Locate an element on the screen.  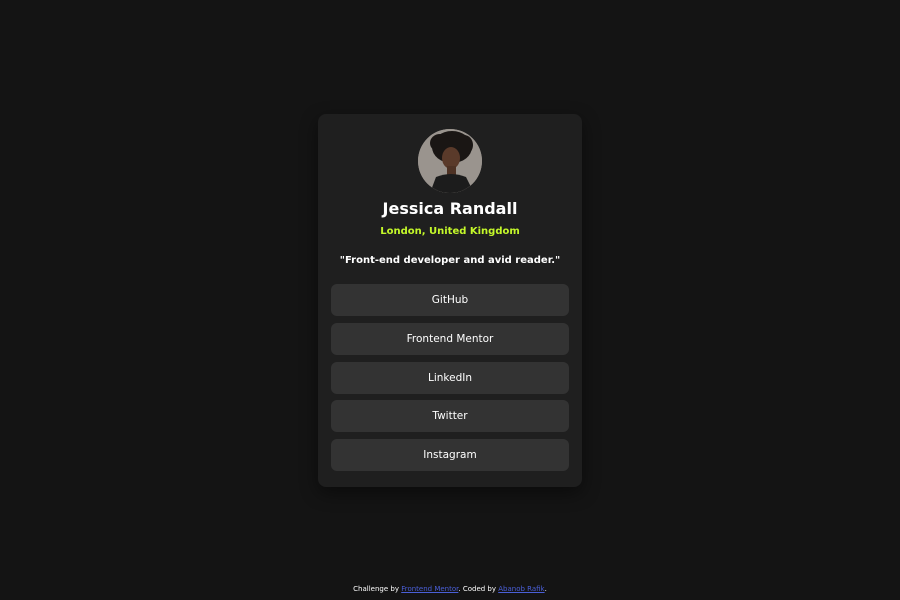
link-github-button: GitHub is located at coordinates (450, 300).